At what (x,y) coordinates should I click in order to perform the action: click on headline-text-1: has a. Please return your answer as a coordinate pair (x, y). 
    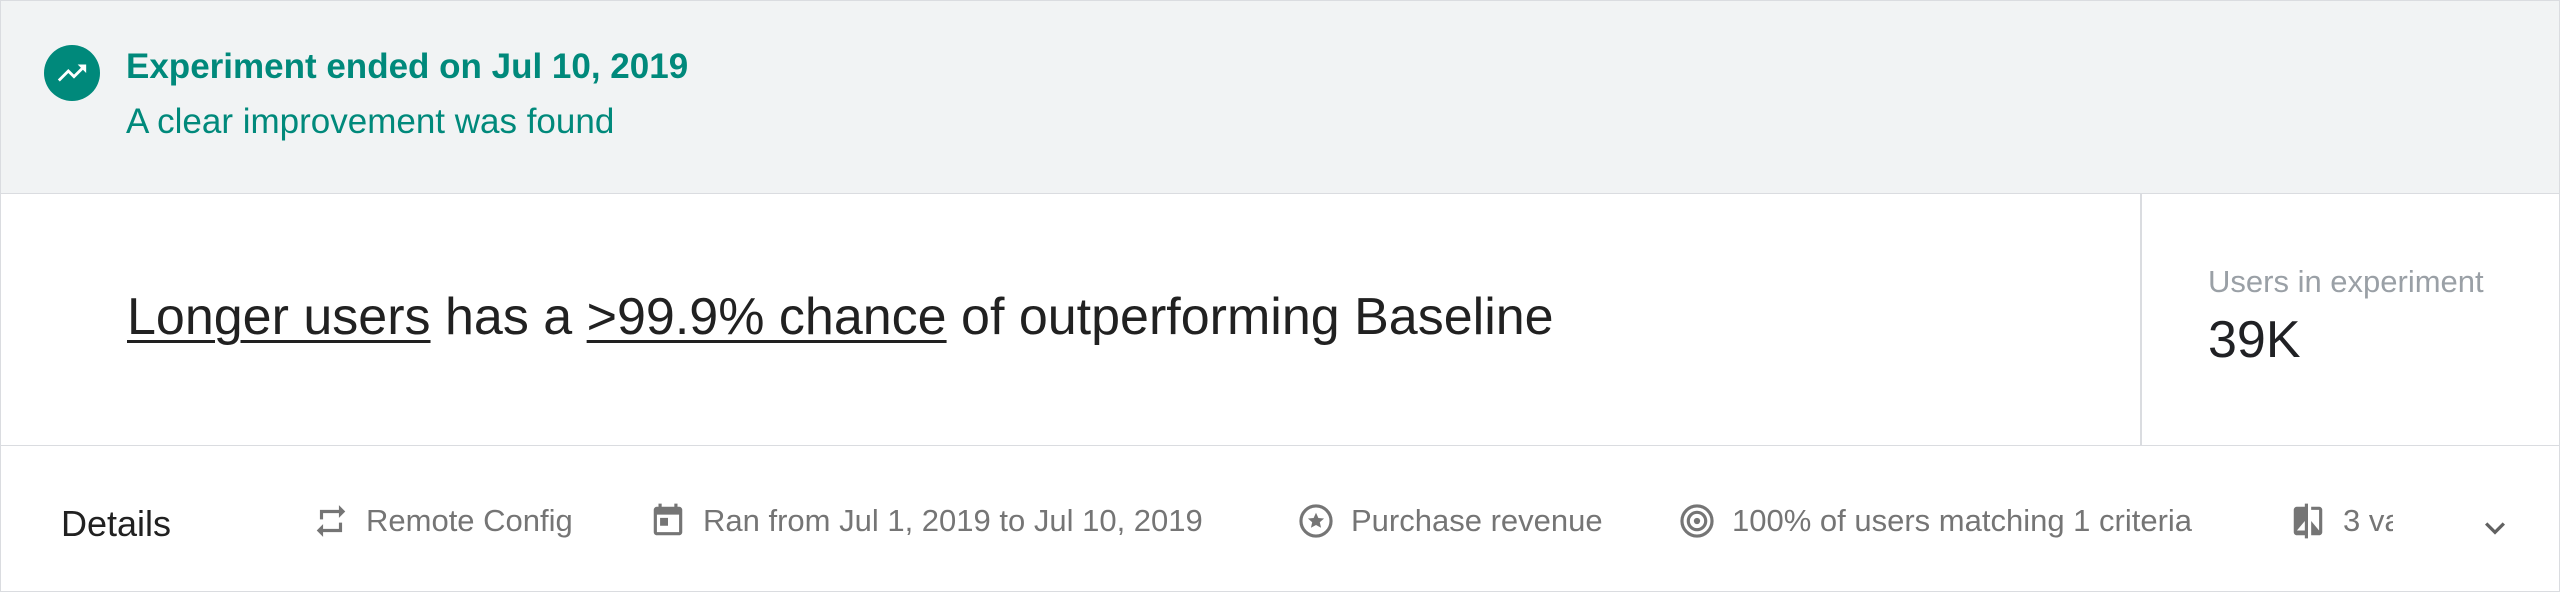
    Looking at the image, I should click on (508, 317).